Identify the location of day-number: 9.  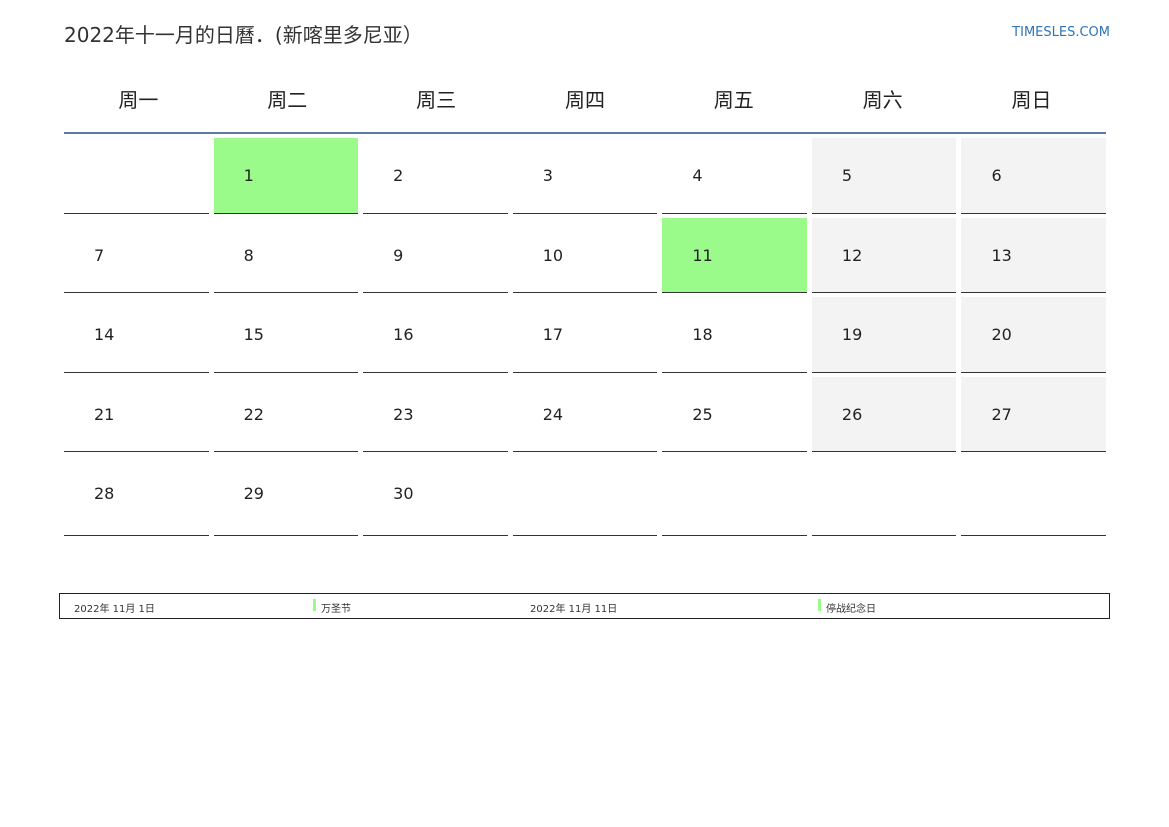
(398, 255).